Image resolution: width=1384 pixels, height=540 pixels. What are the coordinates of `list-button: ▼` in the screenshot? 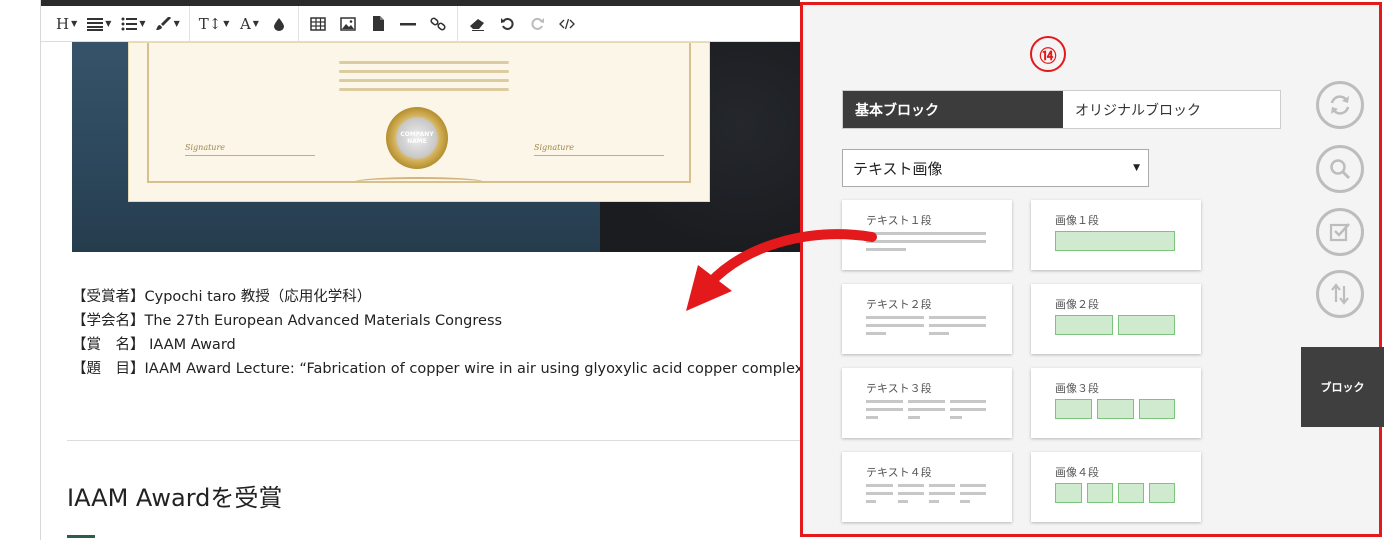 It's located at (133, 24).